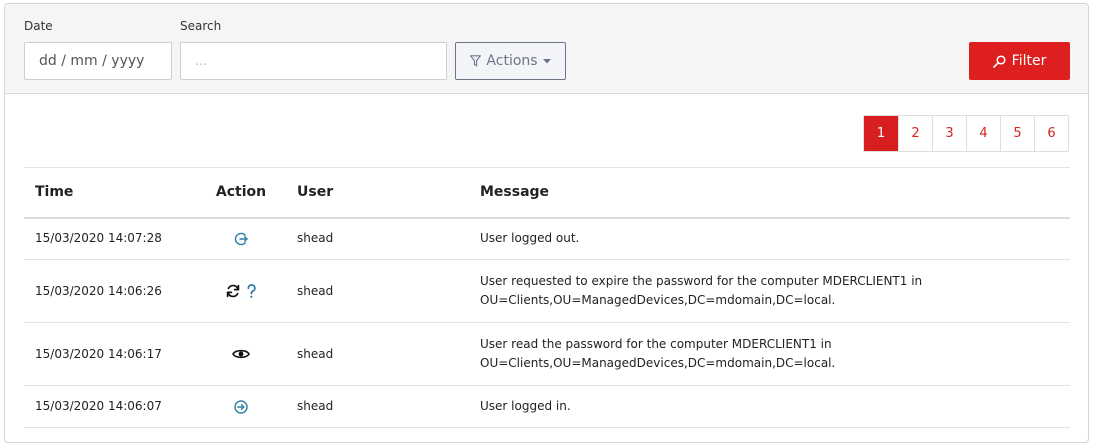 This screenshot has width=1093, height=443. I want to click on pagination: 123456, so click(966, 133).